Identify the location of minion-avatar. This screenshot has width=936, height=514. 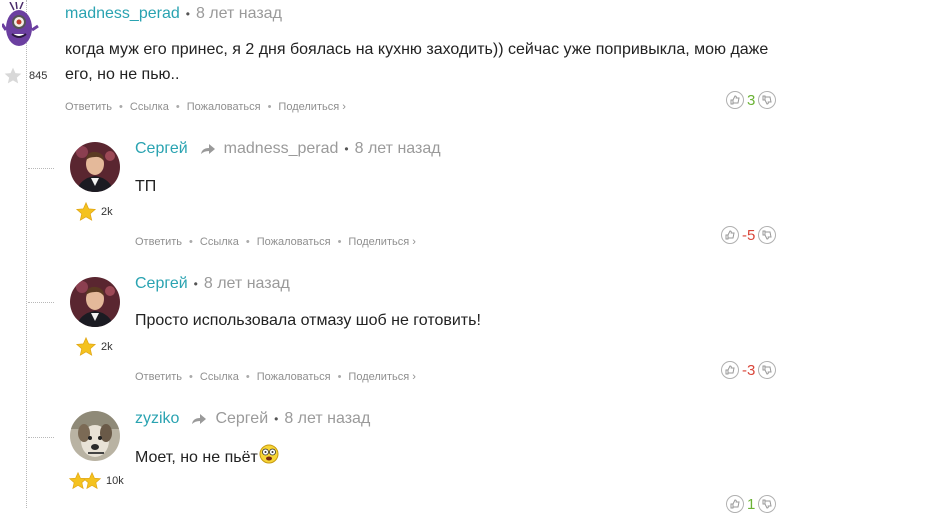
(21, 26).